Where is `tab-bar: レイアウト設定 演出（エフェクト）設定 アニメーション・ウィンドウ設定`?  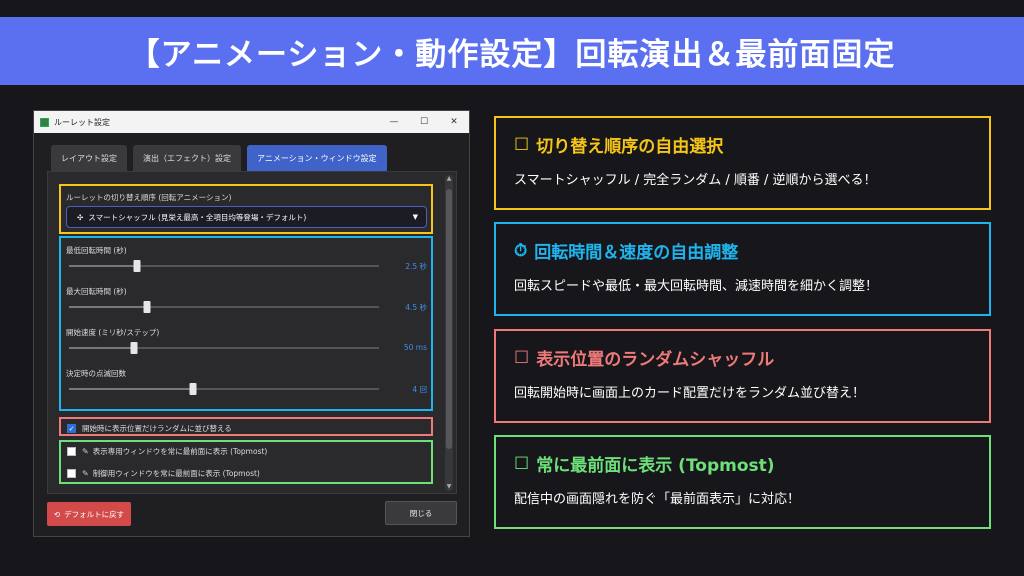 tab-bar: レイアウト設定 演出（エフェクト）設定 アニメーション・ウィンドウ設定 is located at coordinates (219, 158).